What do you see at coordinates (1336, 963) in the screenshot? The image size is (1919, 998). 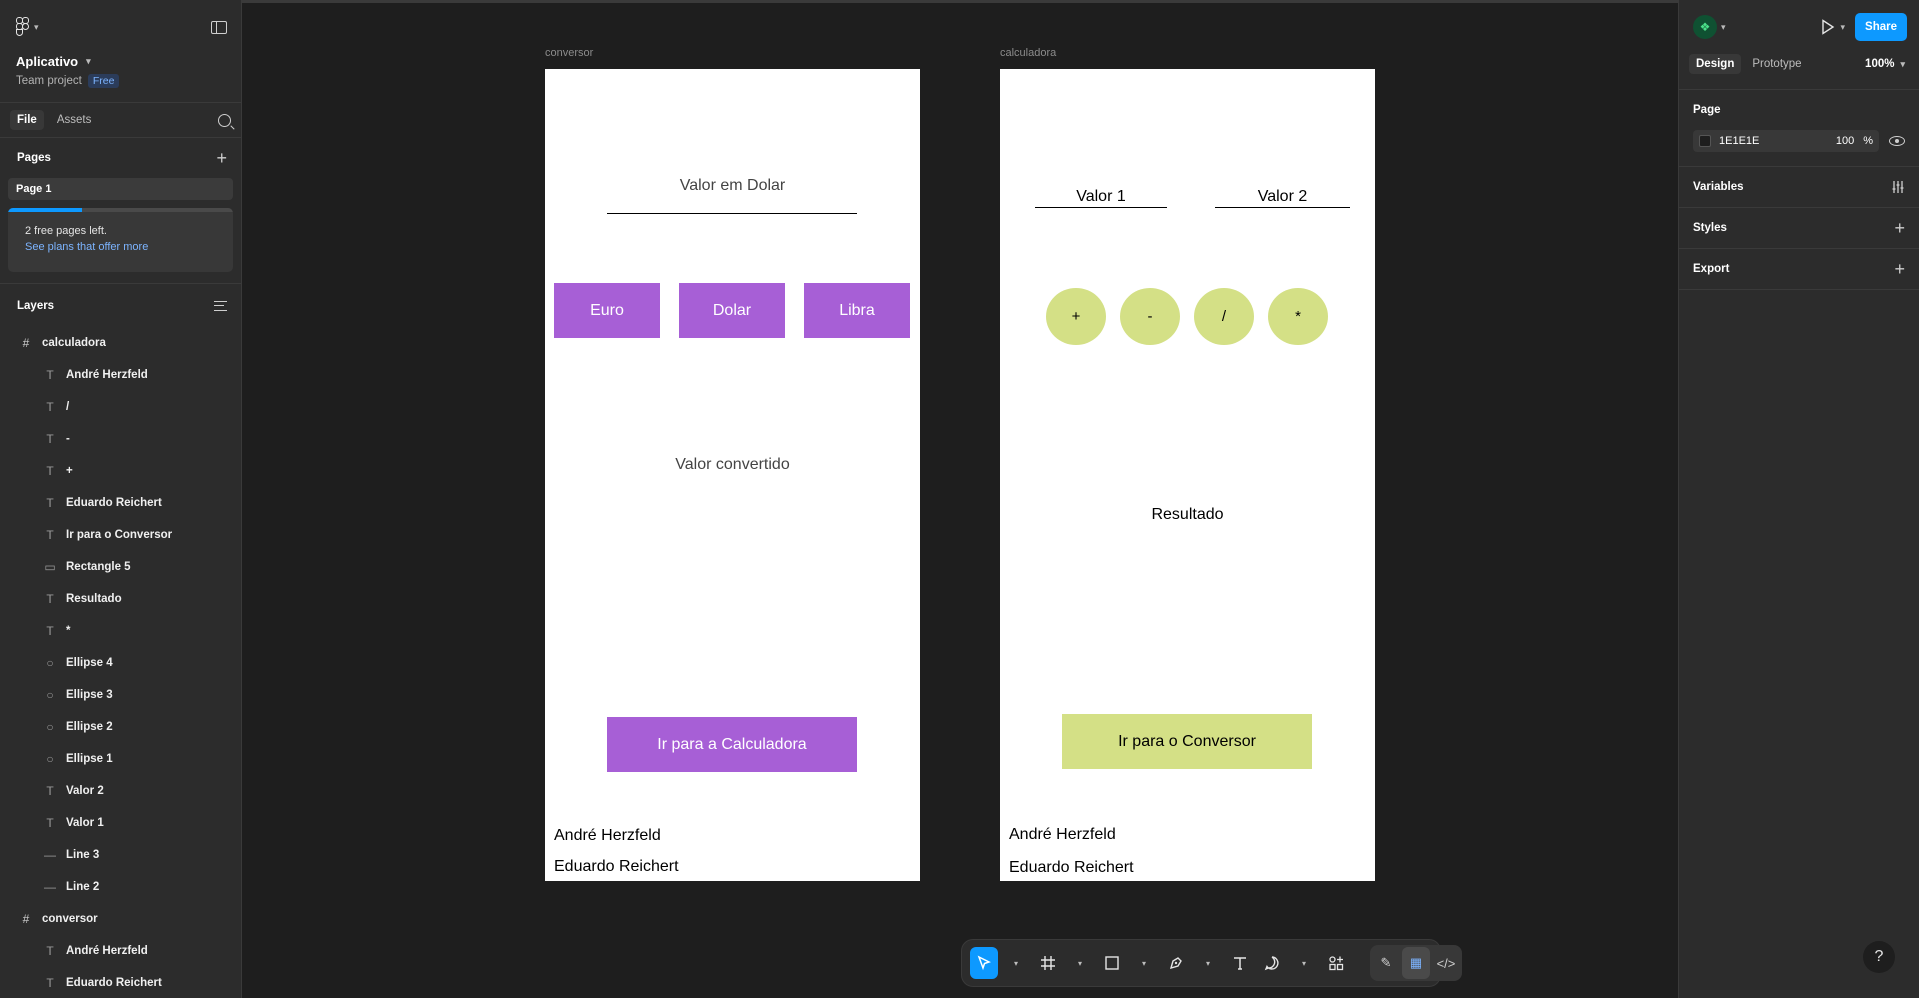 I see `actions-tool-icon` at bounding box center [1336, 963].